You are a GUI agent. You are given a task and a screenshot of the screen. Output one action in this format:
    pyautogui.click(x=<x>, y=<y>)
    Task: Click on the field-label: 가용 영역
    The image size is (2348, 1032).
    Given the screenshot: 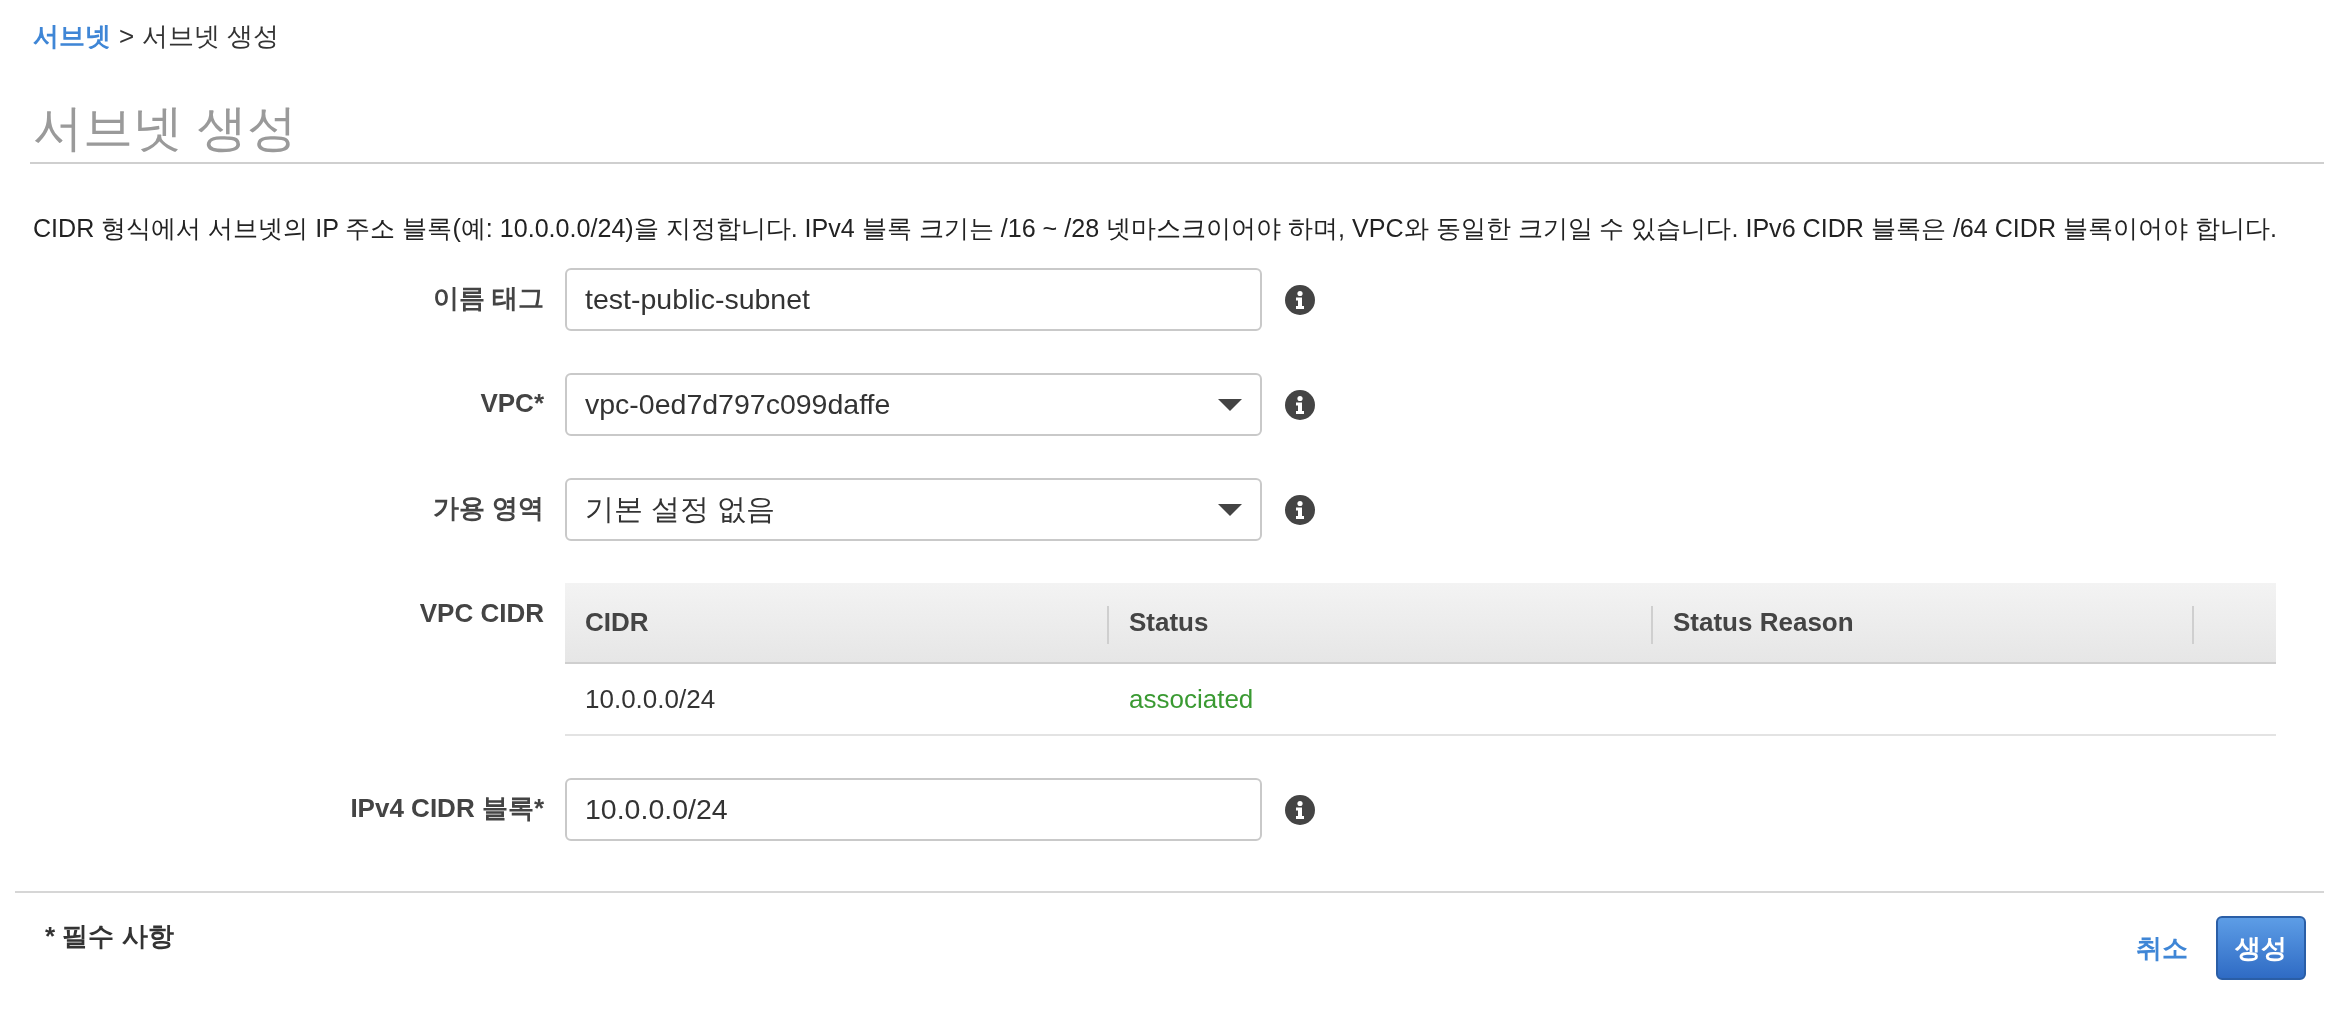 What is the action you would take?
    pyautogui.click(x=488, y=507)
    